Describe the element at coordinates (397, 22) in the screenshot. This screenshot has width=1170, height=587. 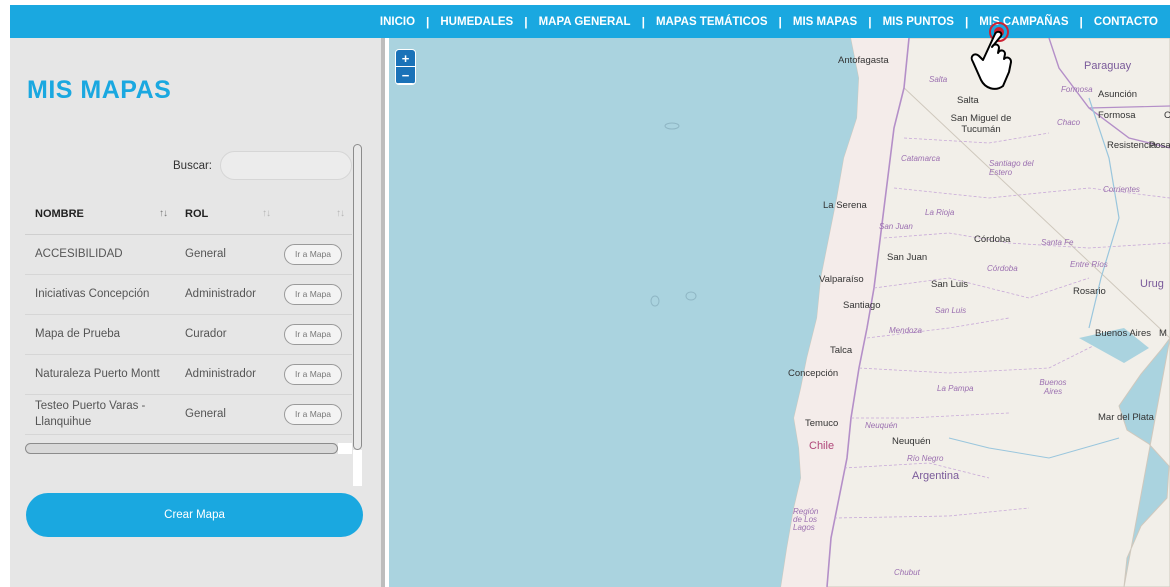
I see `nav-inicio: INICIO` at that location.